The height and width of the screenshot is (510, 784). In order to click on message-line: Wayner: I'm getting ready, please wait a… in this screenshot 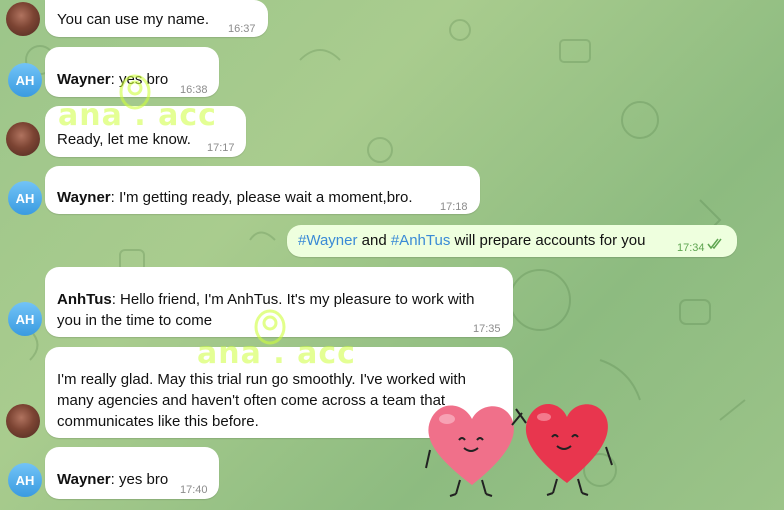, I will do `click(235, 198)`.